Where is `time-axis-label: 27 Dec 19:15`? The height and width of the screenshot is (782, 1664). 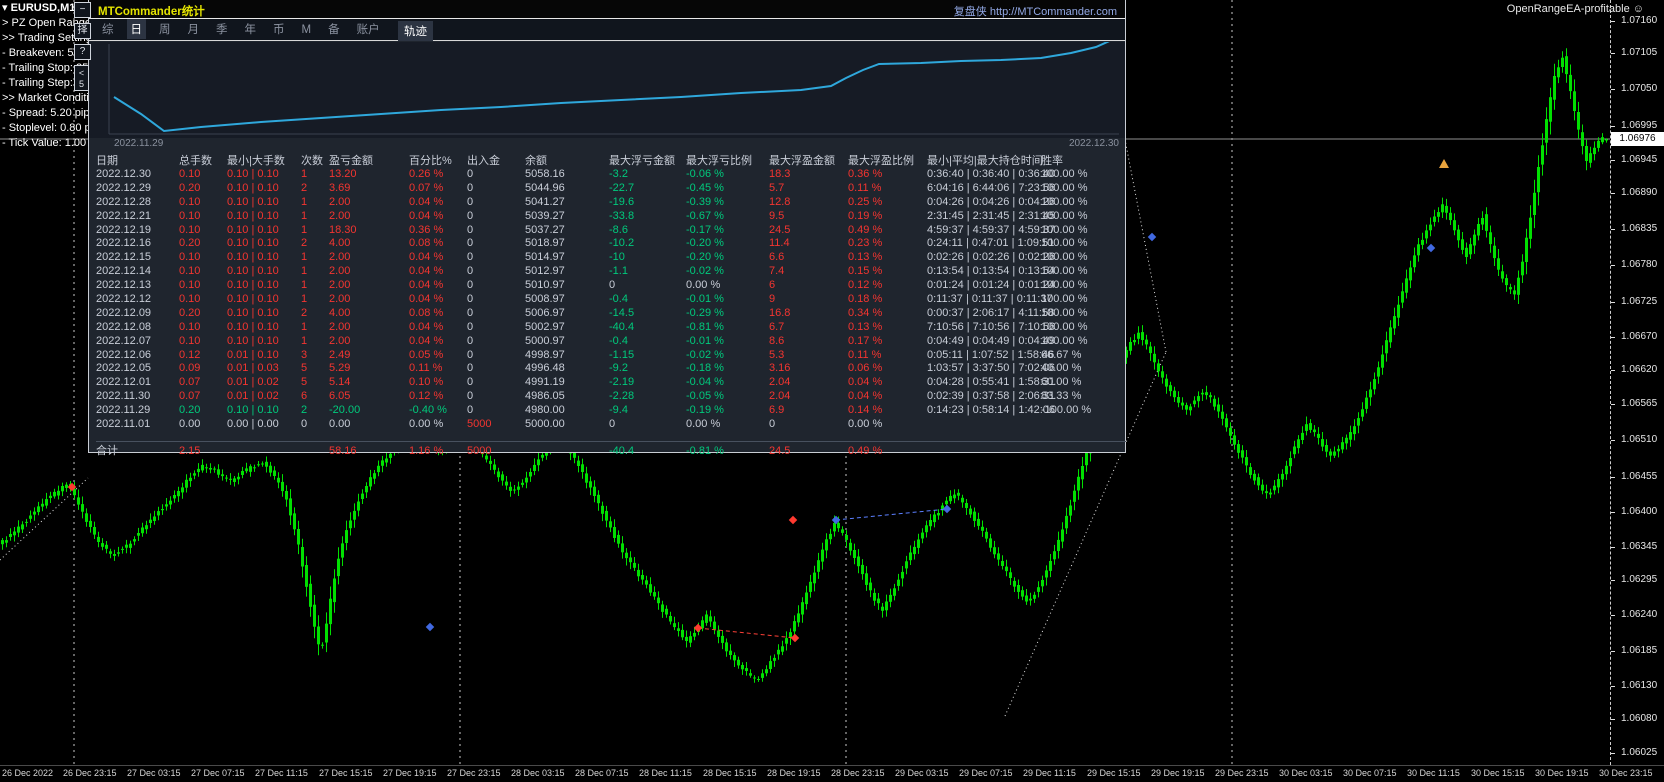 time-axis-label: 27 Dec 19:15 is located at coordinates (410, 773).